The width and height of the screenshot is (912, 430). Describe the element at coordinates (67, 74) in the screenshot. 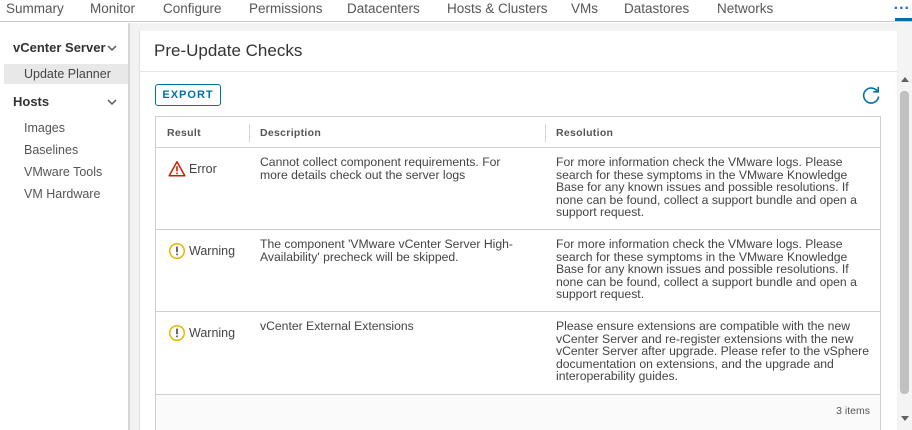

I see `sidebar-item-update-planner: Update Planner` at that location.